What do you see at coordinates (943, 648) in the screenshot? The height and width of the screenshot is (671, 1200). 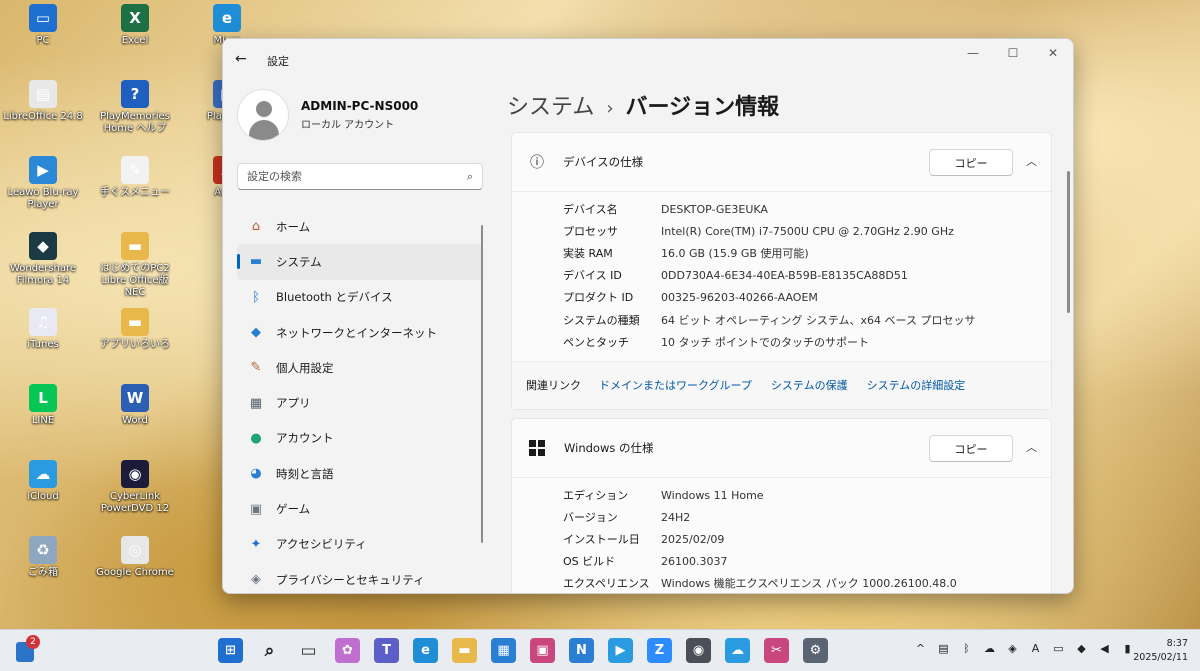 I see `network-monitor-icon: ▤` at bounding box center [943, 648].